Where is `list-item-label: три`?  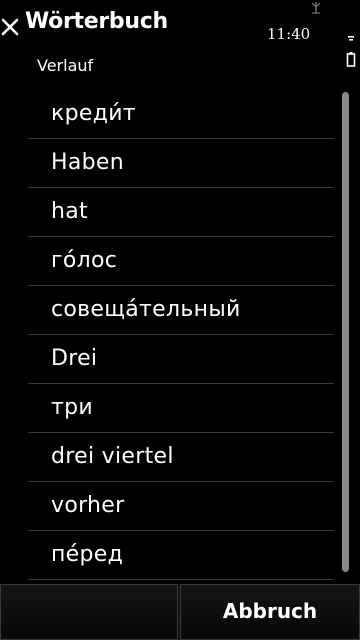
list-item-label: три is located at coordinates (72, 407).